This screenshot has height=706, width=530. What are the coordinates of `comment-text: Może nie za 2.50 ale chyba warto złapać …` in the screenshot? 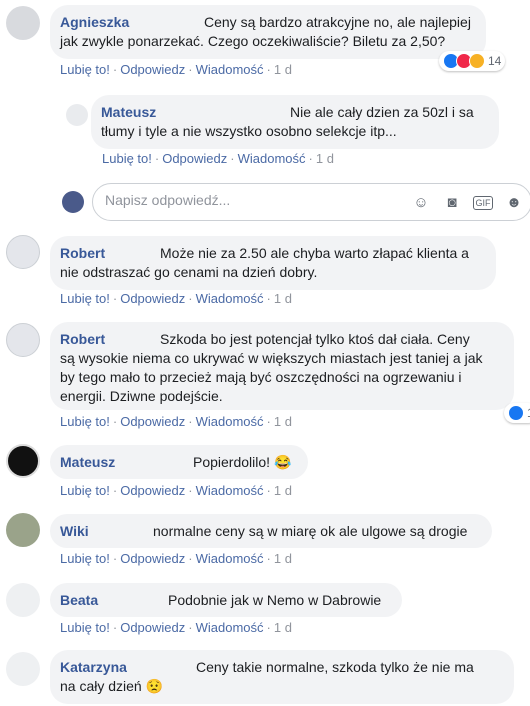 It's located at (314, 253).